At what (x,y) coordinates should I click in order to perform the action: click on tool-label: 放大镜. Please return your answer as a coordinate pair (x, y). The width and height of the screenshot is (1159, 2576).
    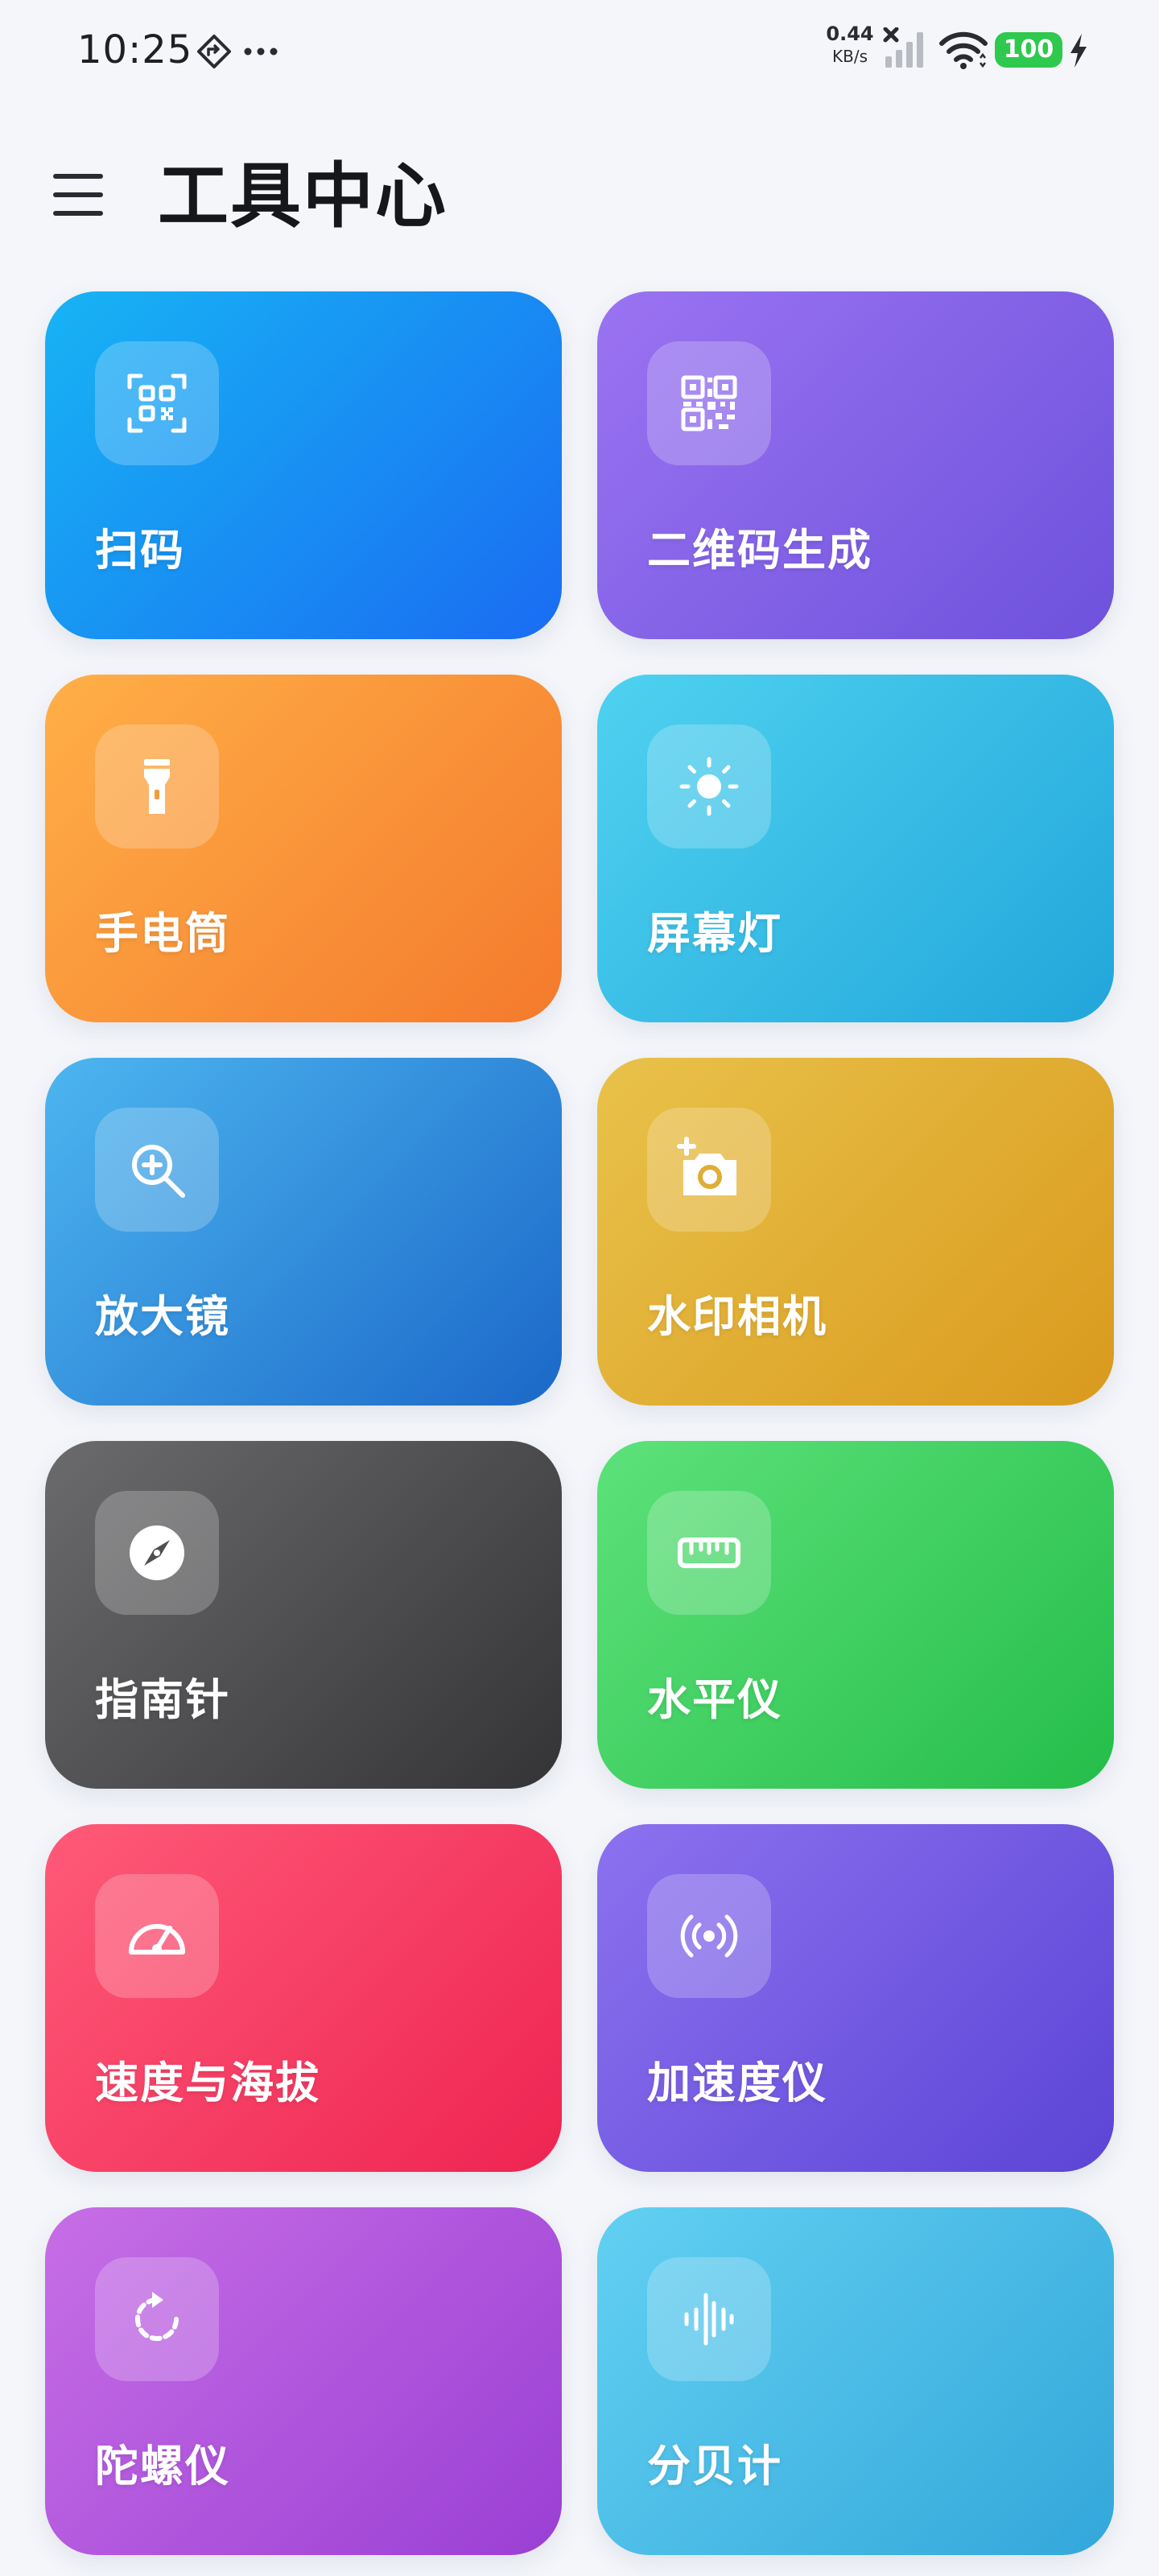
    Looking at the image, I should click on (162, 1316).